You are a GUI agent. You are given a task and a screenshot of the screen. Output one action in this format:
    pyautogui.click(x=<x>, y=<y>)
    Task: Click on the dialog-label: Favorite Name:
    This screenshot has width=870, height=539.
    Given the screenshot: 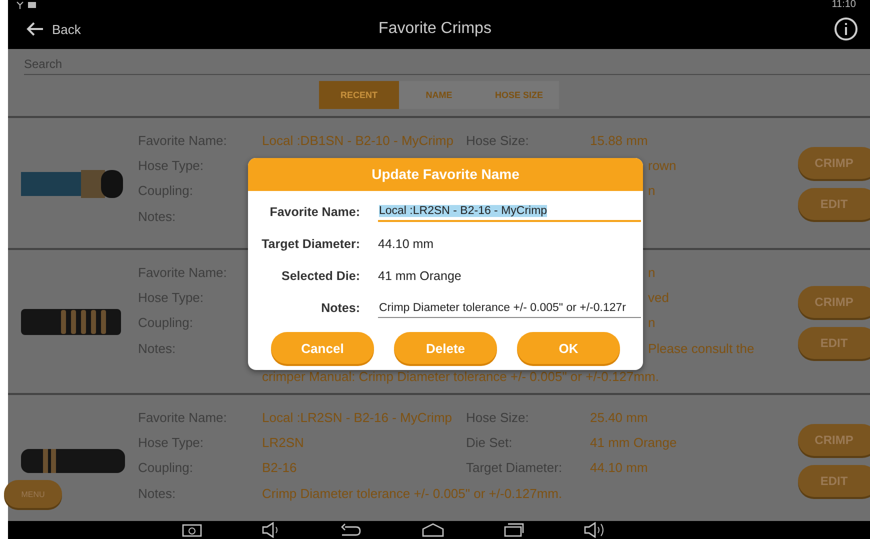 What is the action you would take?
    pyautogui.click(x=314, y=212)
    